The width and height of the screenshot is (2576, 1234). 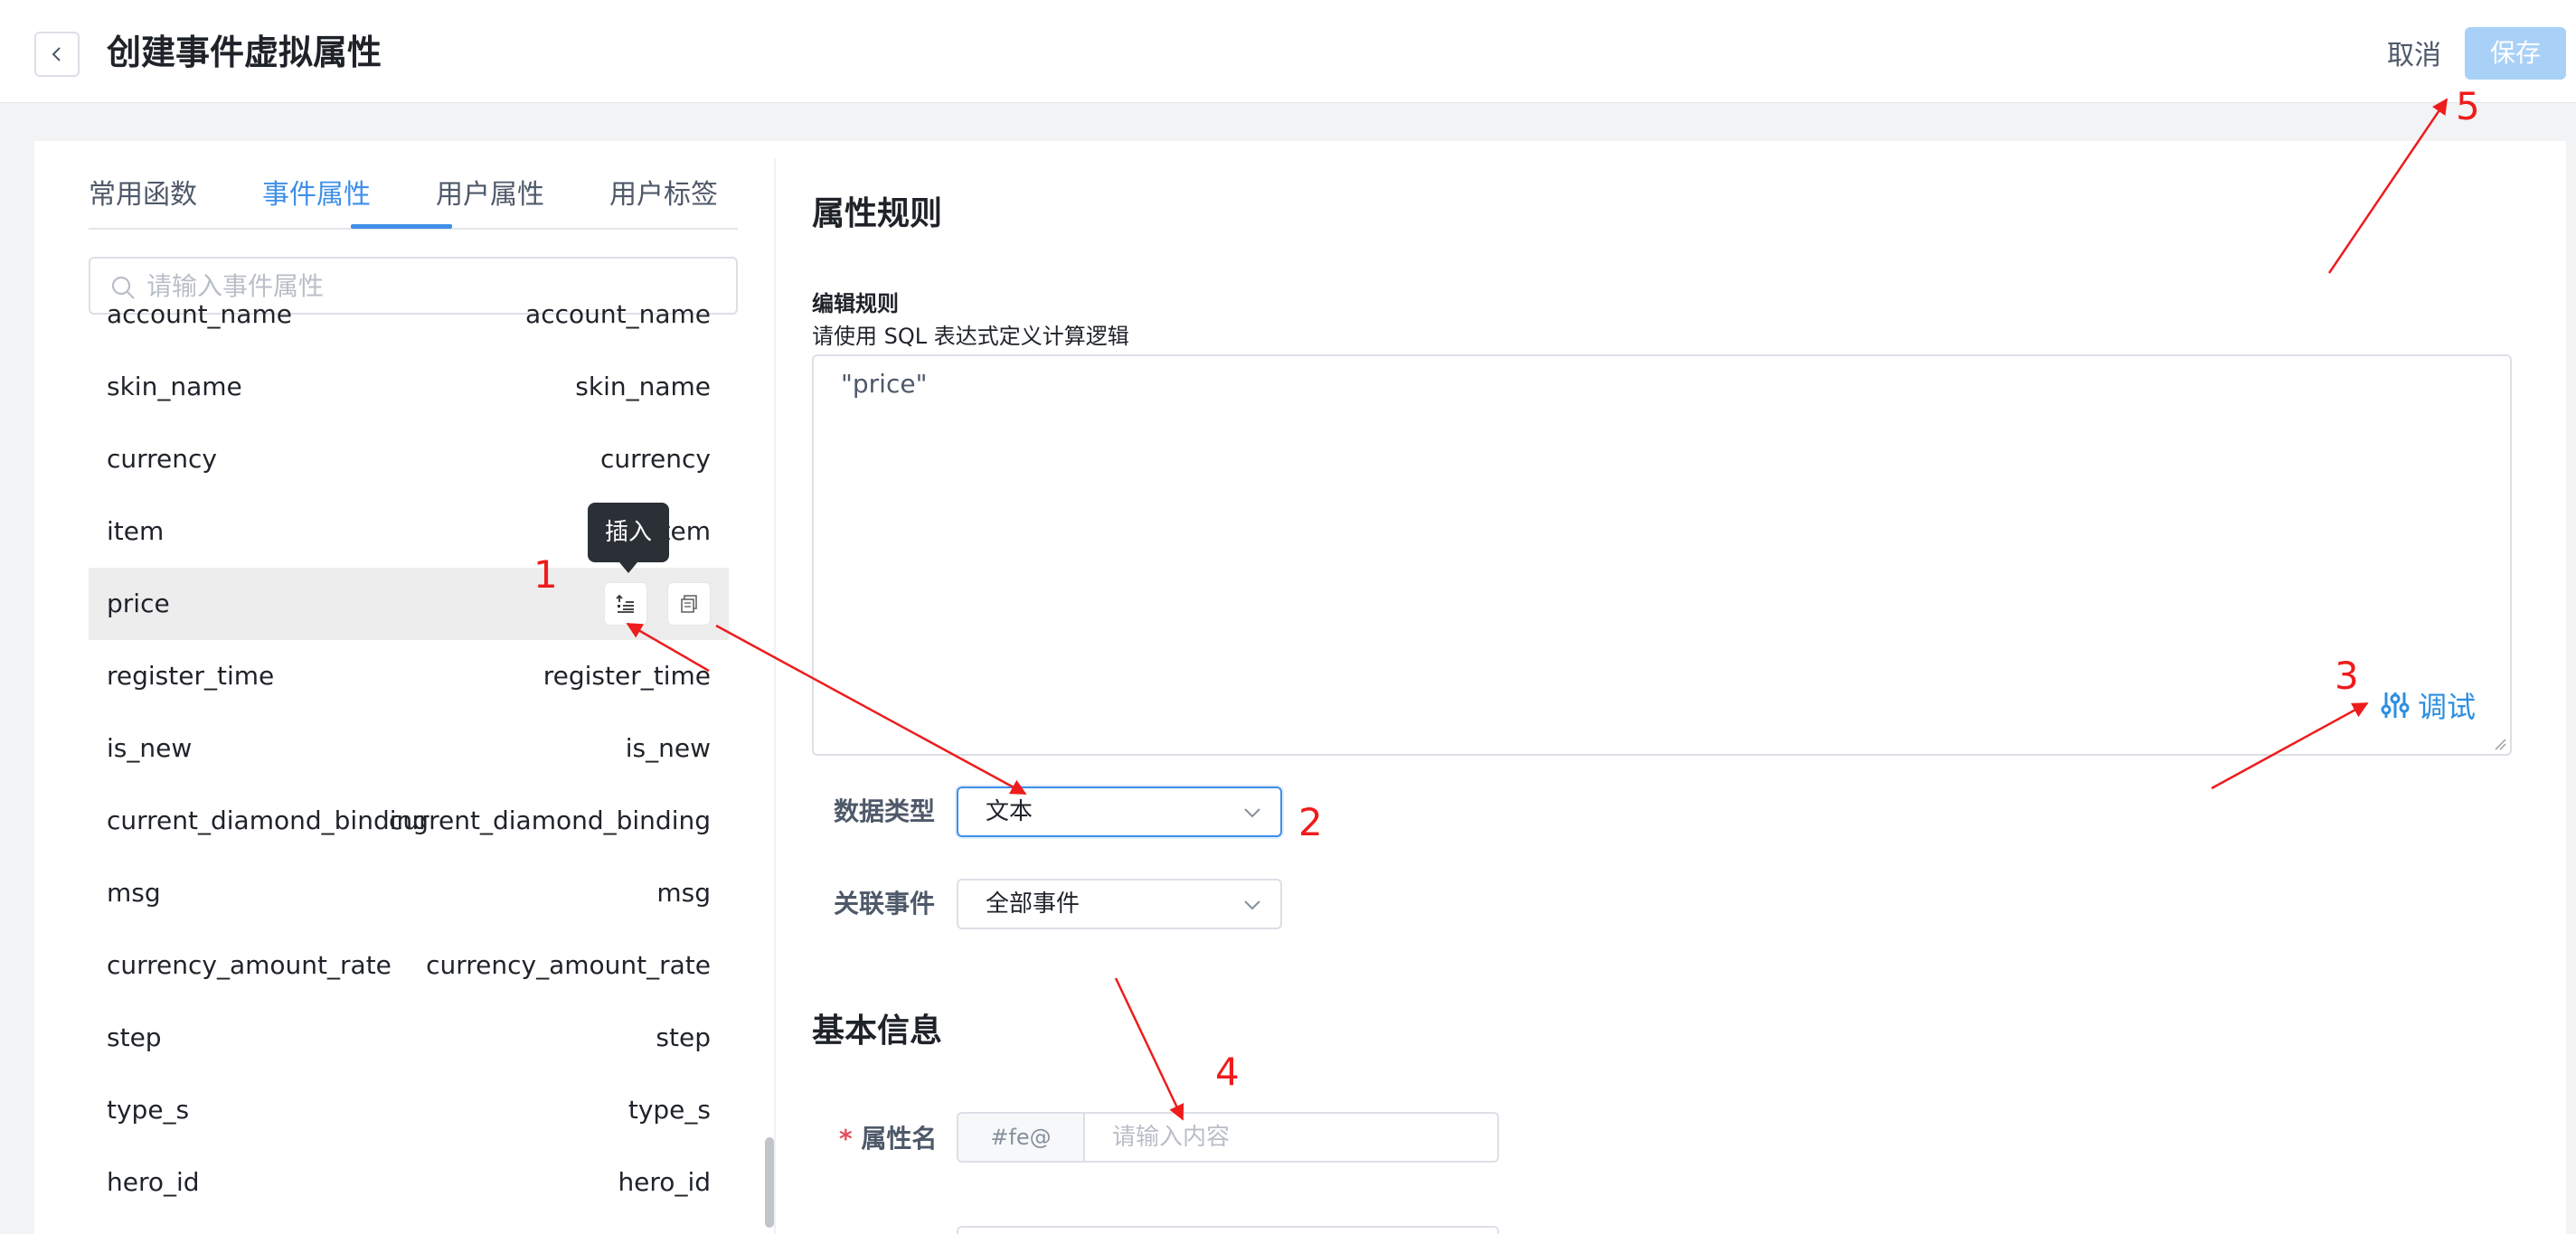 What do you see at coordinates (409, 1110) in the screenshot?
I see `list-item: type_s type_s` at bounding box center [409, 1110].